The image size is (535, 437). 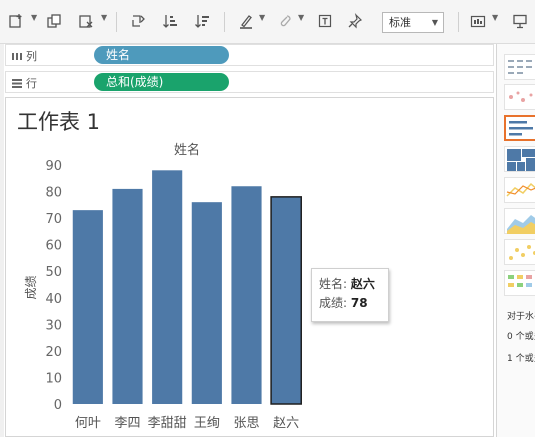 What do you see at coordinates (333, 284) in the screenshot?
I see `tooltip-name-label: 姓名:` at bounding box center [333, 284].